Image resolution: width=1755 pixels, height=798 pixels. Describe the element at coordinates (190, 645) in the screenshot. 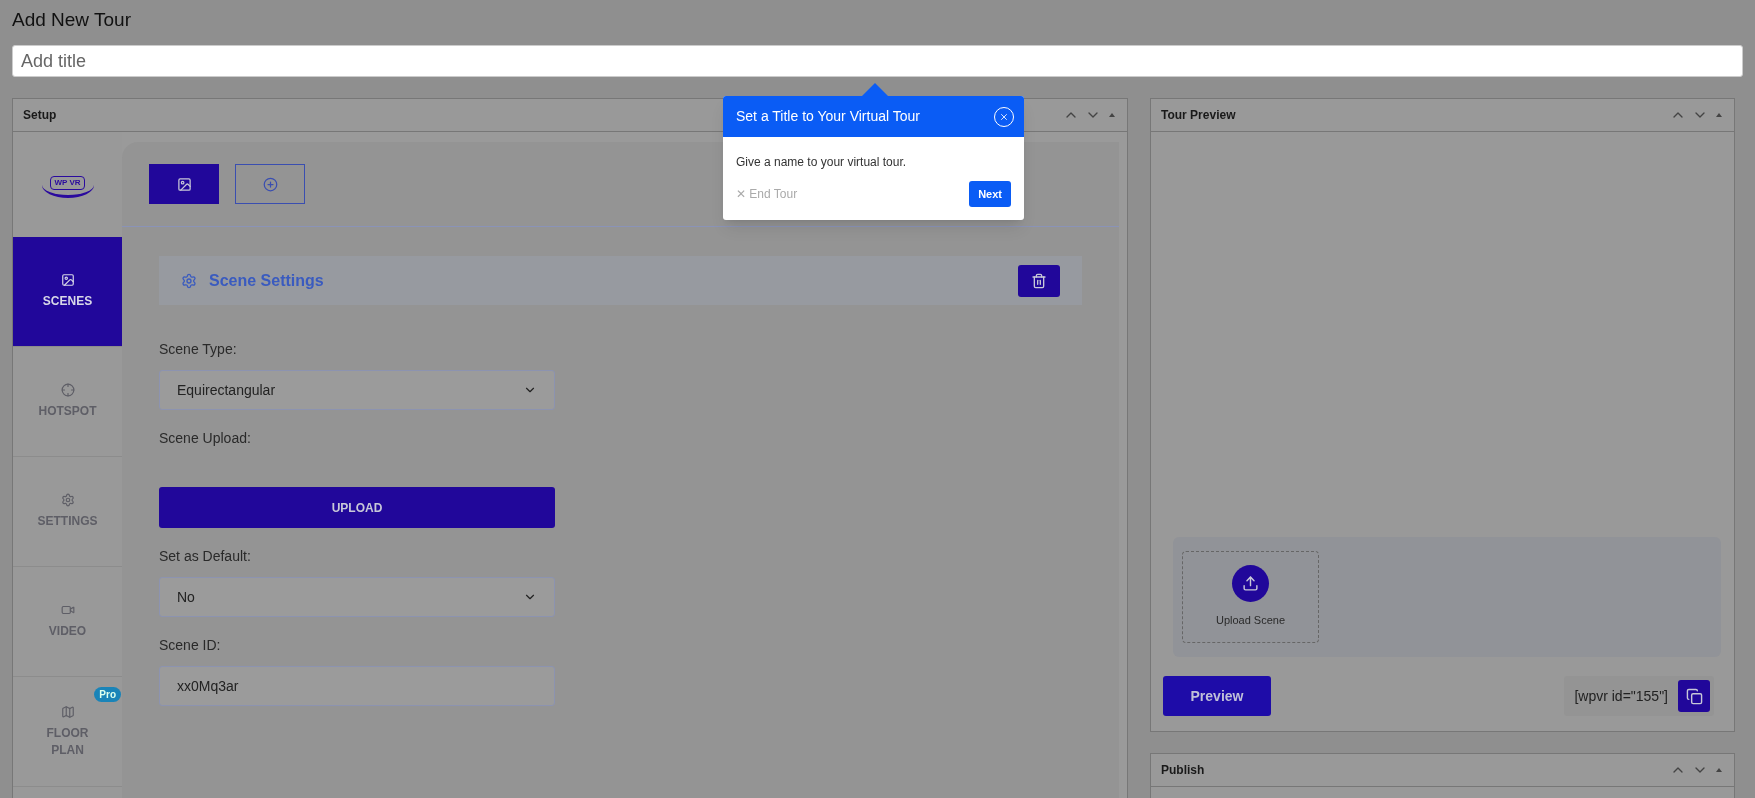

I see `field-label: Scene ID:` at that location.